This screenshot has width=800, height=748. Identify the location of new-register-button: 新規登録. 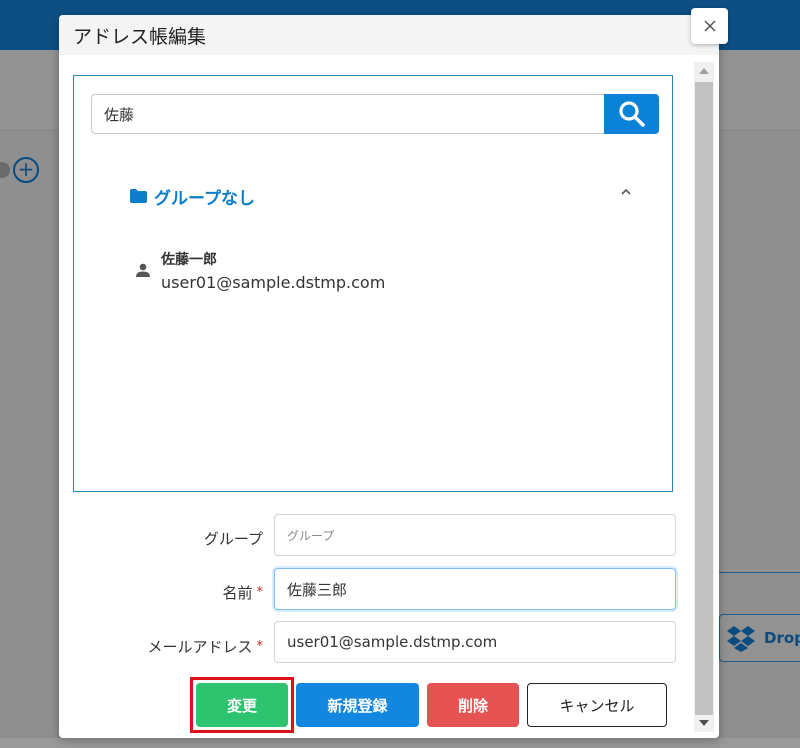
(357, 705).